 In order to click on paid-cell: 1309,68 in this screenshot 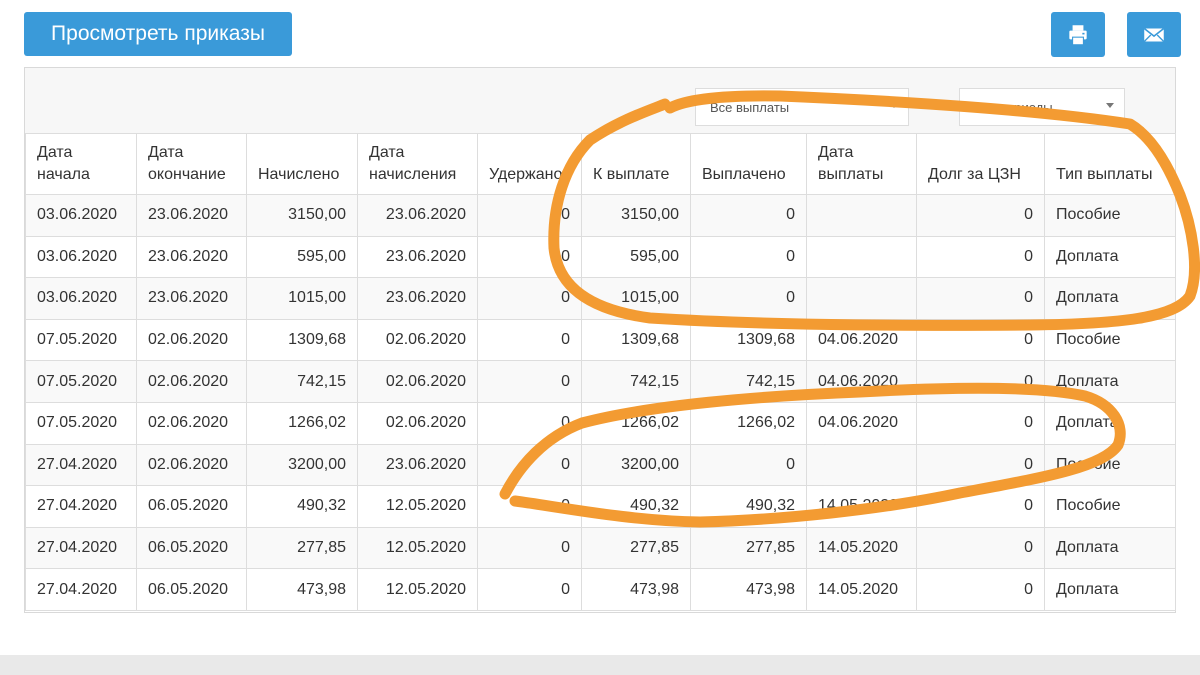, I will do `click(748, 340)`.